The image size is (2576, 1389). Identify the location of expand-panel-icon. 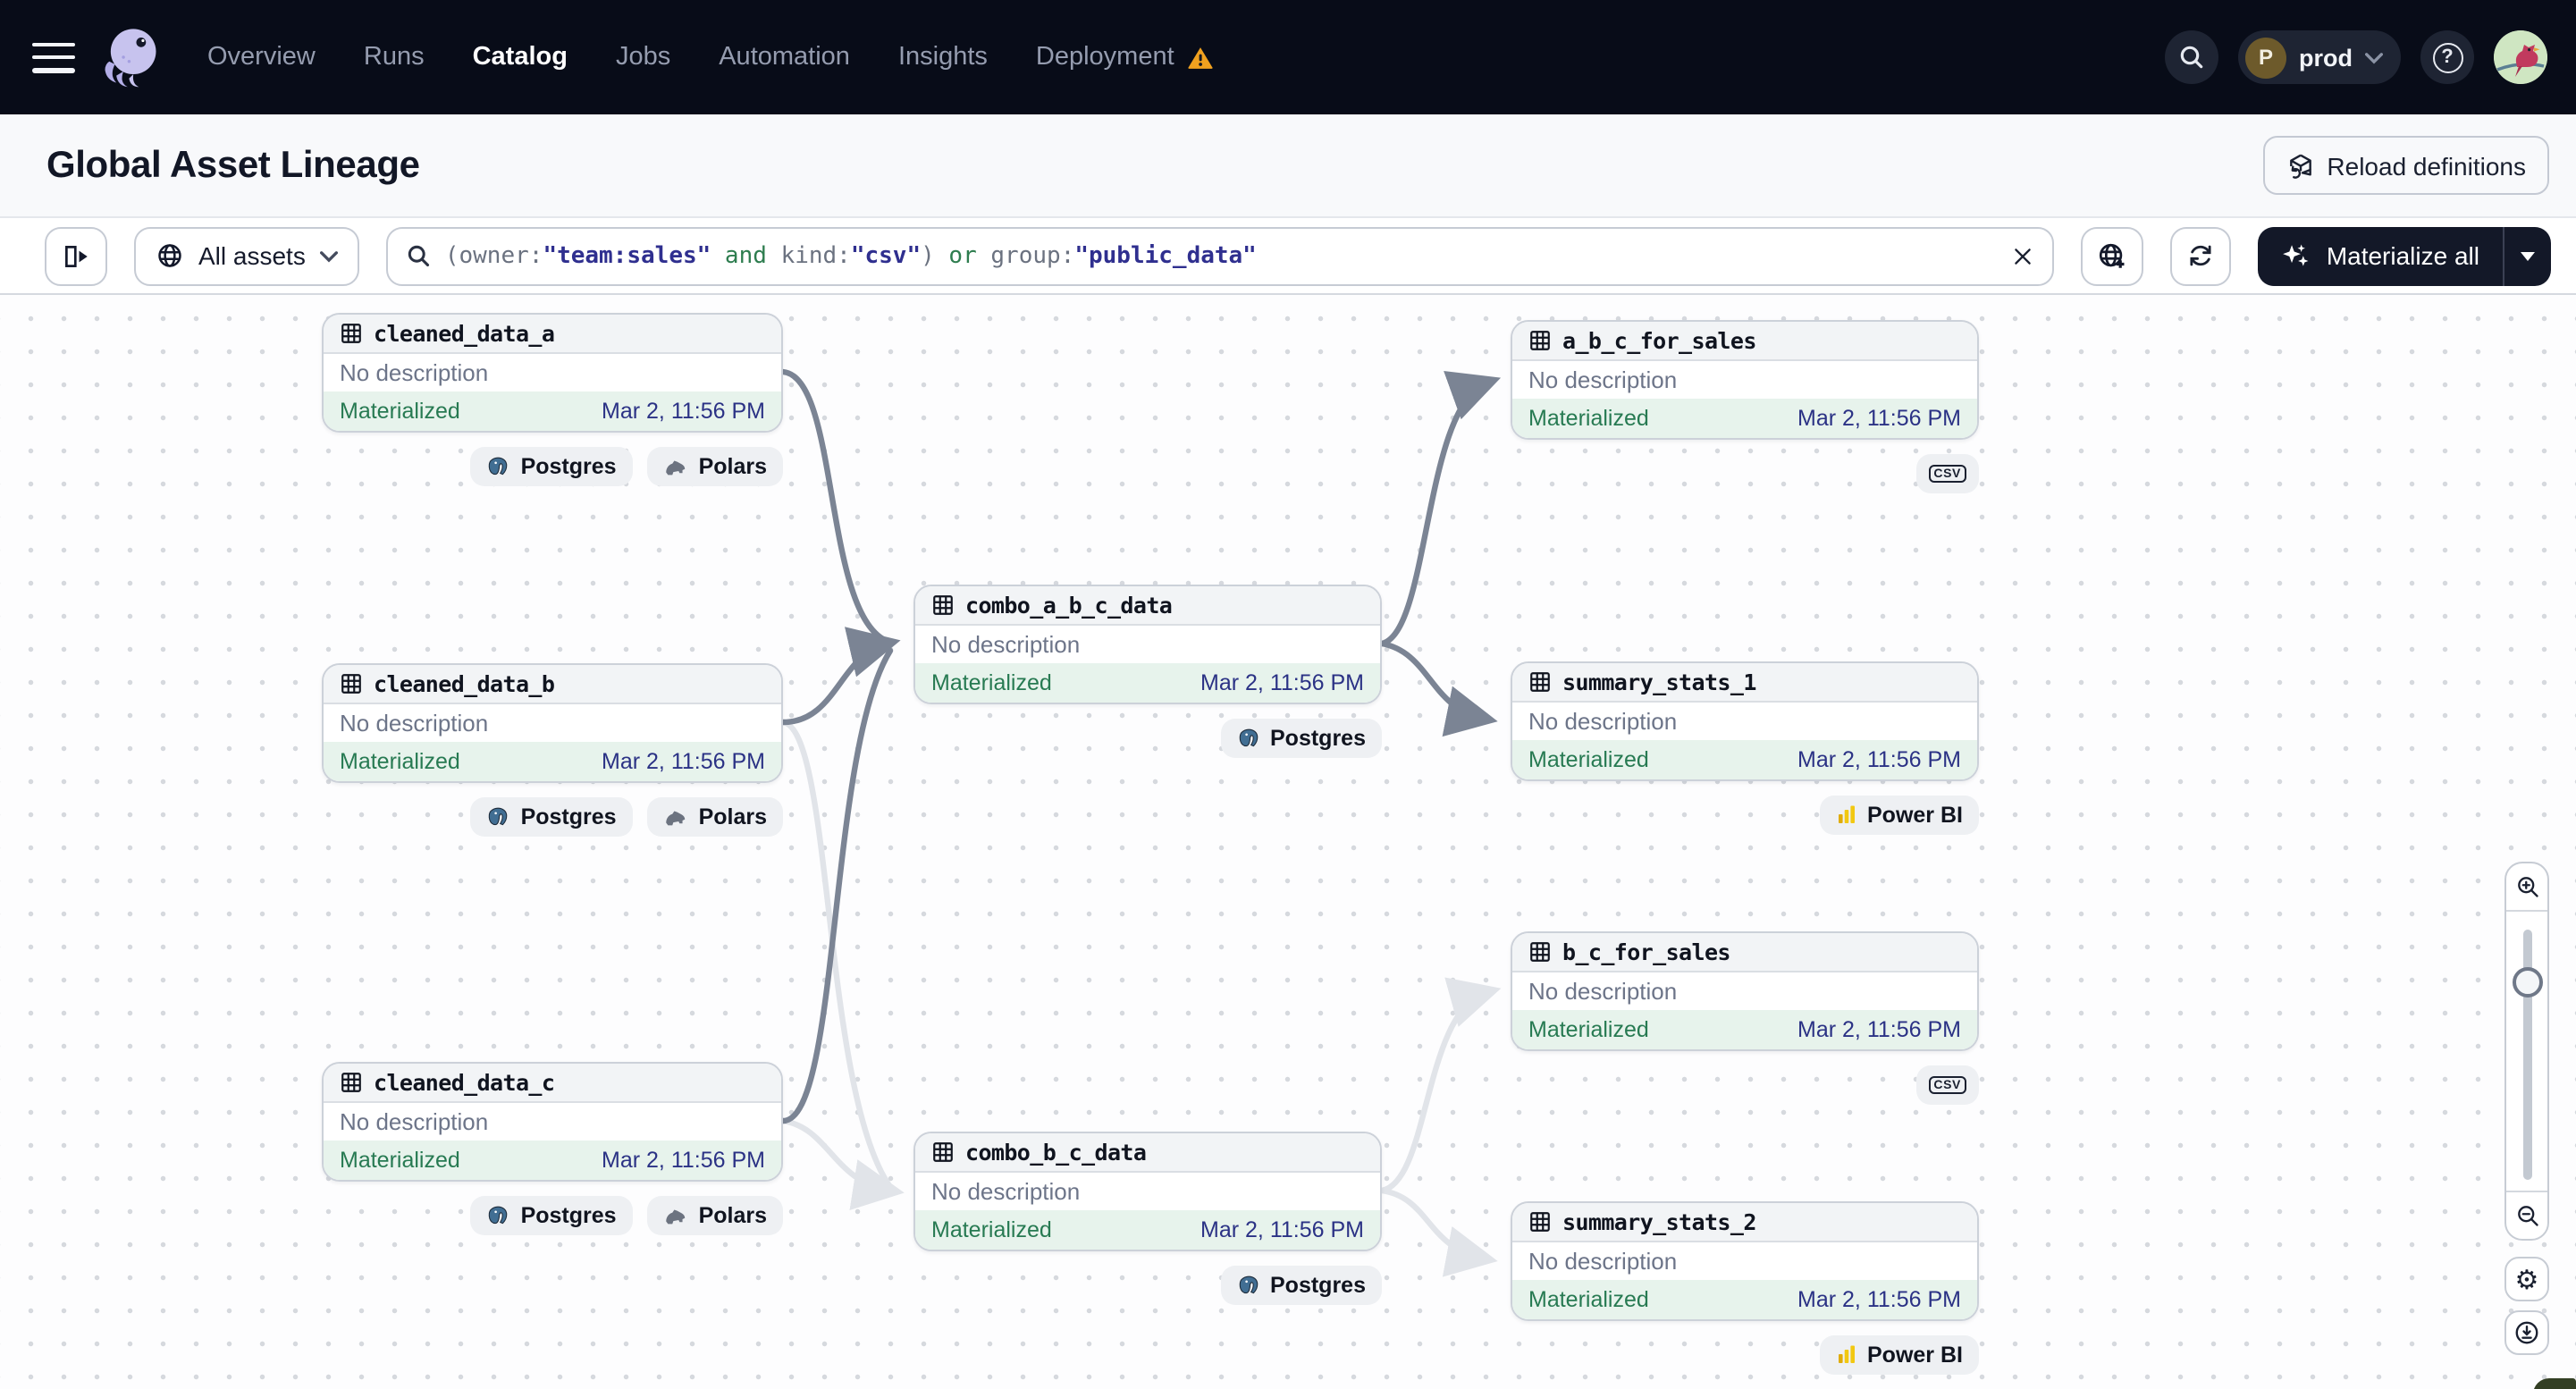
(77, 255).